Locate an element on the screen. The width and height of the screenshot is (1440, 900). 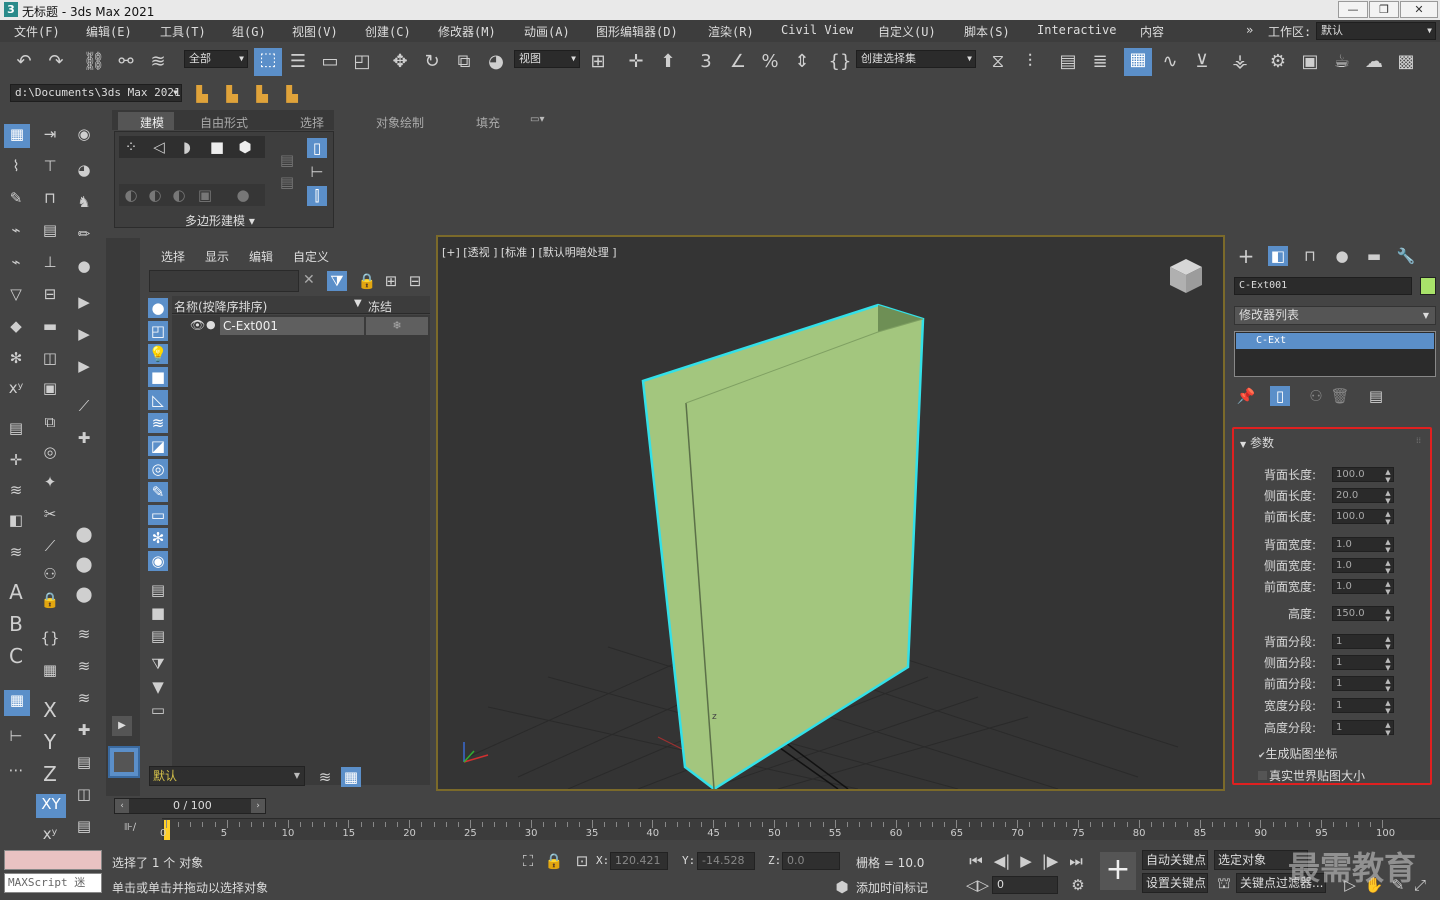
rectangular-selection-icon: ▭ is located at coordinates (330, 62).